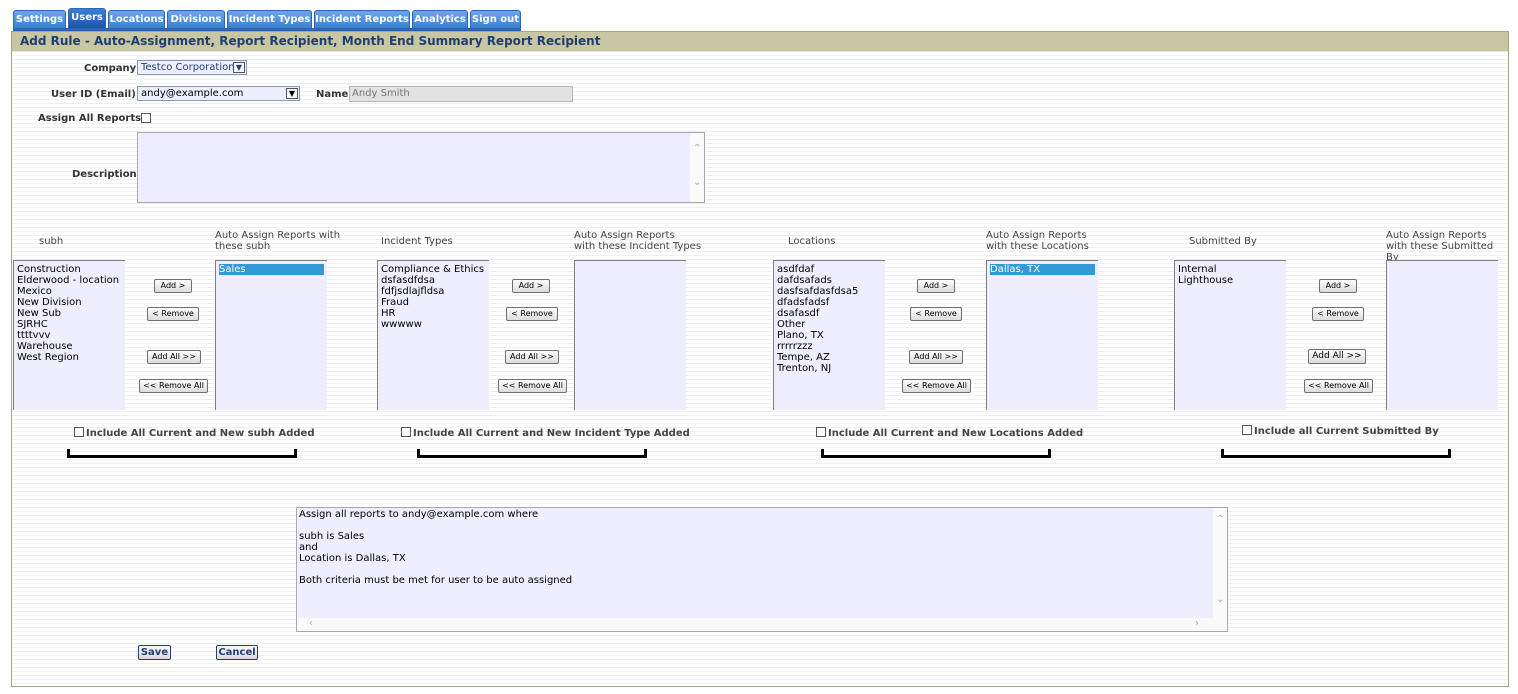 This screenshot has width=1518, height=694. What do you see at coordinates (936, 286) in the screenshot?
I see `locations-add-button: Add >` at bounding box center [936, 286].